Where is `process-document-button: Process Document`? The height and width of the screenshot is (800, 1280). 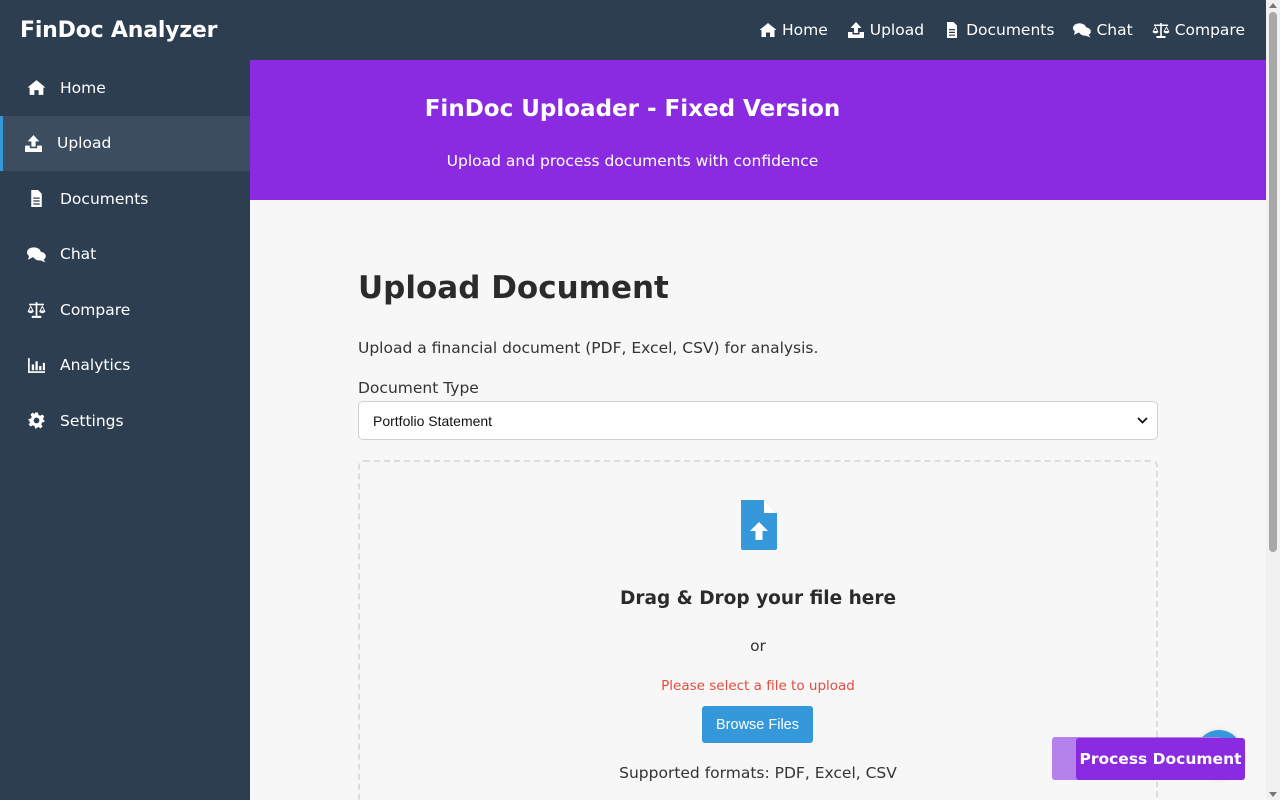
process-document-button: Process Document is located at coordinates (1160, 759).